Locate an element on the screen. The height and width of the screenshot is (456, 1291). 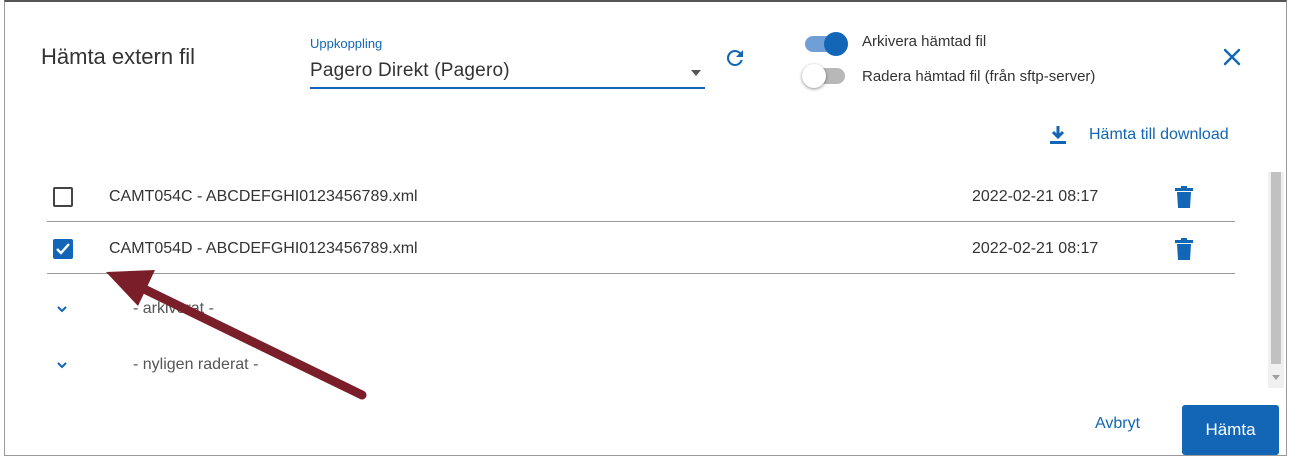
delete-toggle is located at coordinates (825, 76).